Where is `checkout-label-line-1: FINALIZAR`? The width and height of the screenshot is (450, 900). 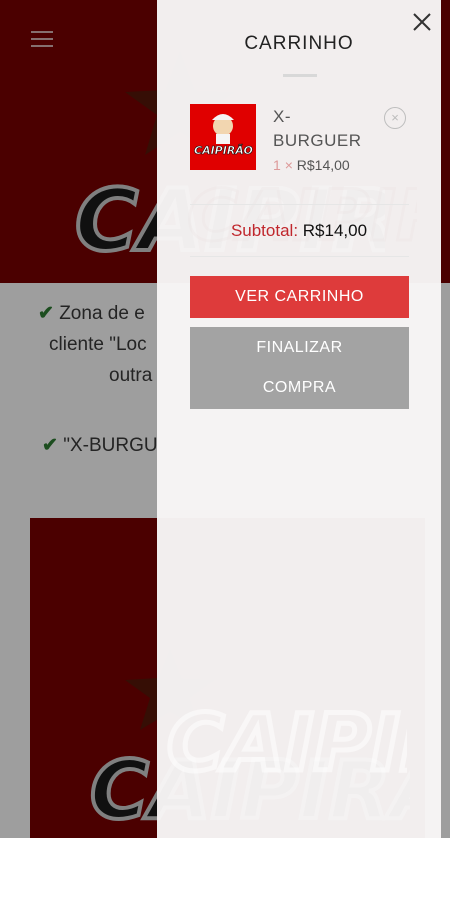 checkout-label-line-1: FINALIZAR is located at coordinates (299, 348).